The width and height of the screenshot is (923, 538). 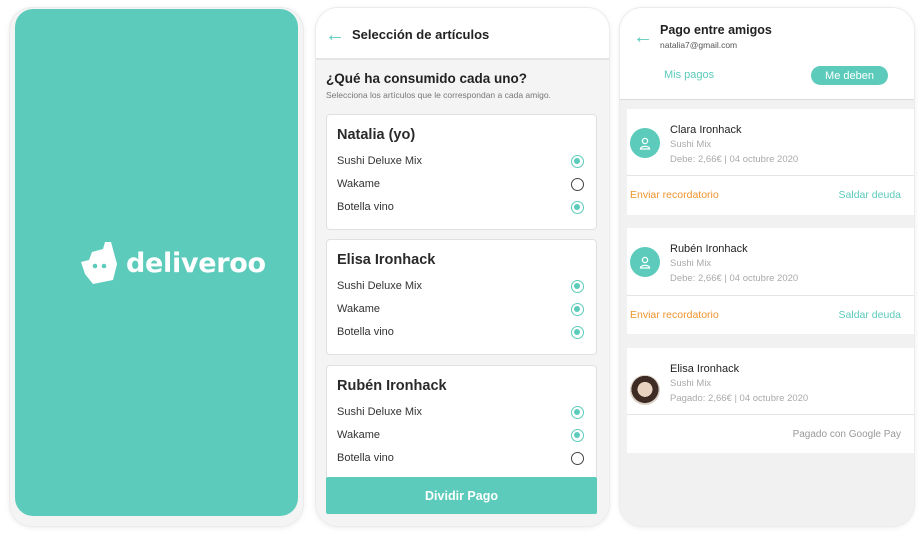 What do you see at coordinates (699, 45) in the screenshot?
I see `user-email: natalia7@gmail.com` at bounding box center [699, 45].